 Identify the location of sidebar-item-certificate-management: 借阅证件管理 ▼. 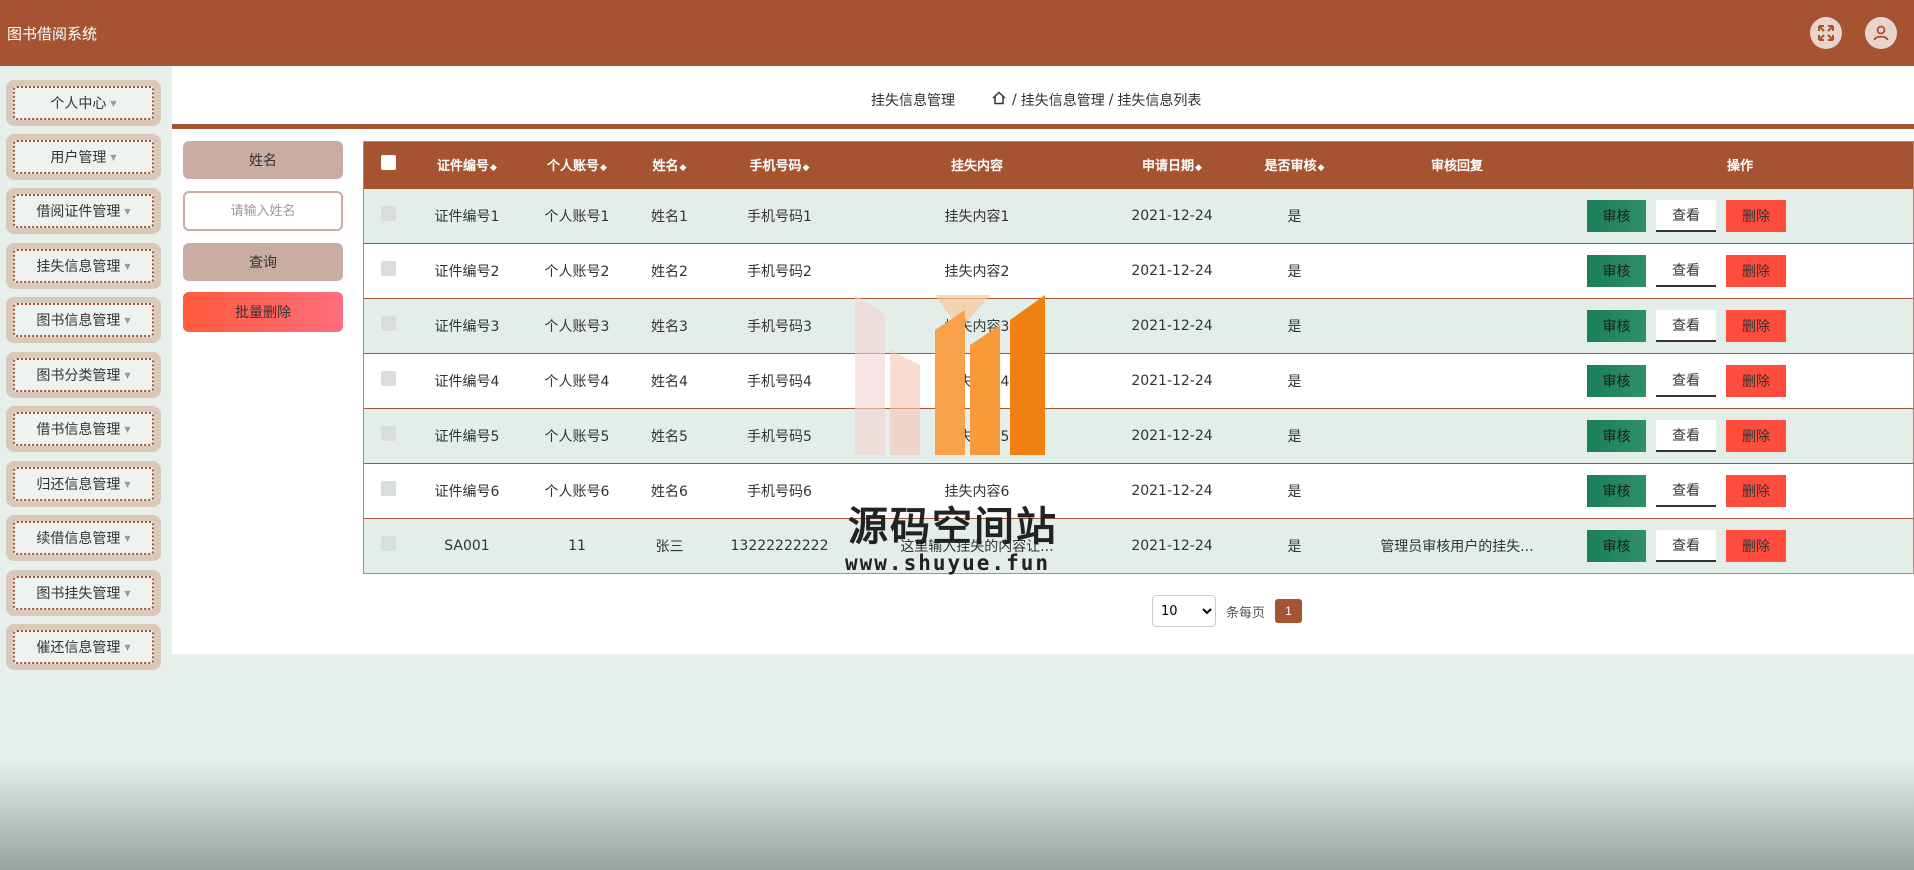
(83, 211).